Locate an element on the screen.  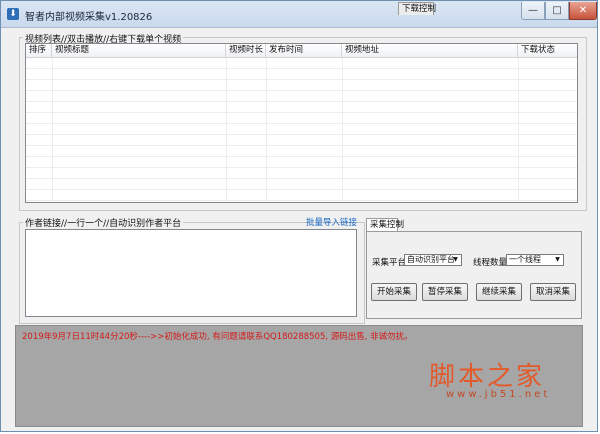
window-title: 智者内部视频采集v1.20826 is located at coordinates (89, 17).